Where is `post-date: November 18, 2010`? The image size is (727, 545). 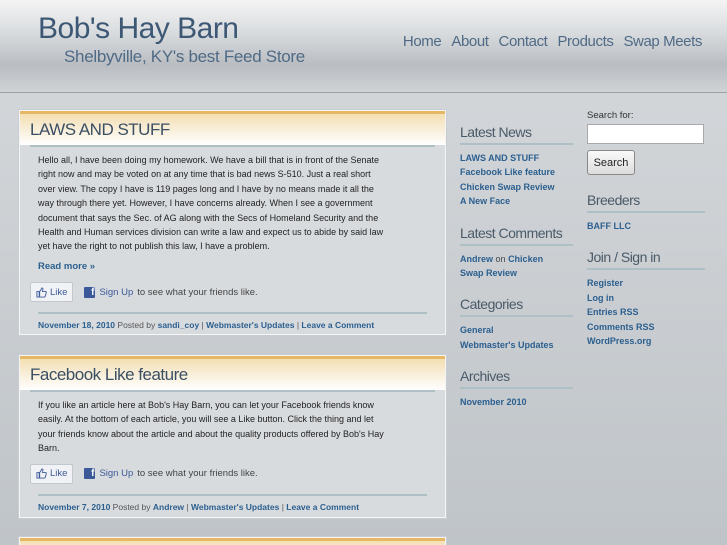 post-date: November 18, 2010 is located at coordinates (76, 325).